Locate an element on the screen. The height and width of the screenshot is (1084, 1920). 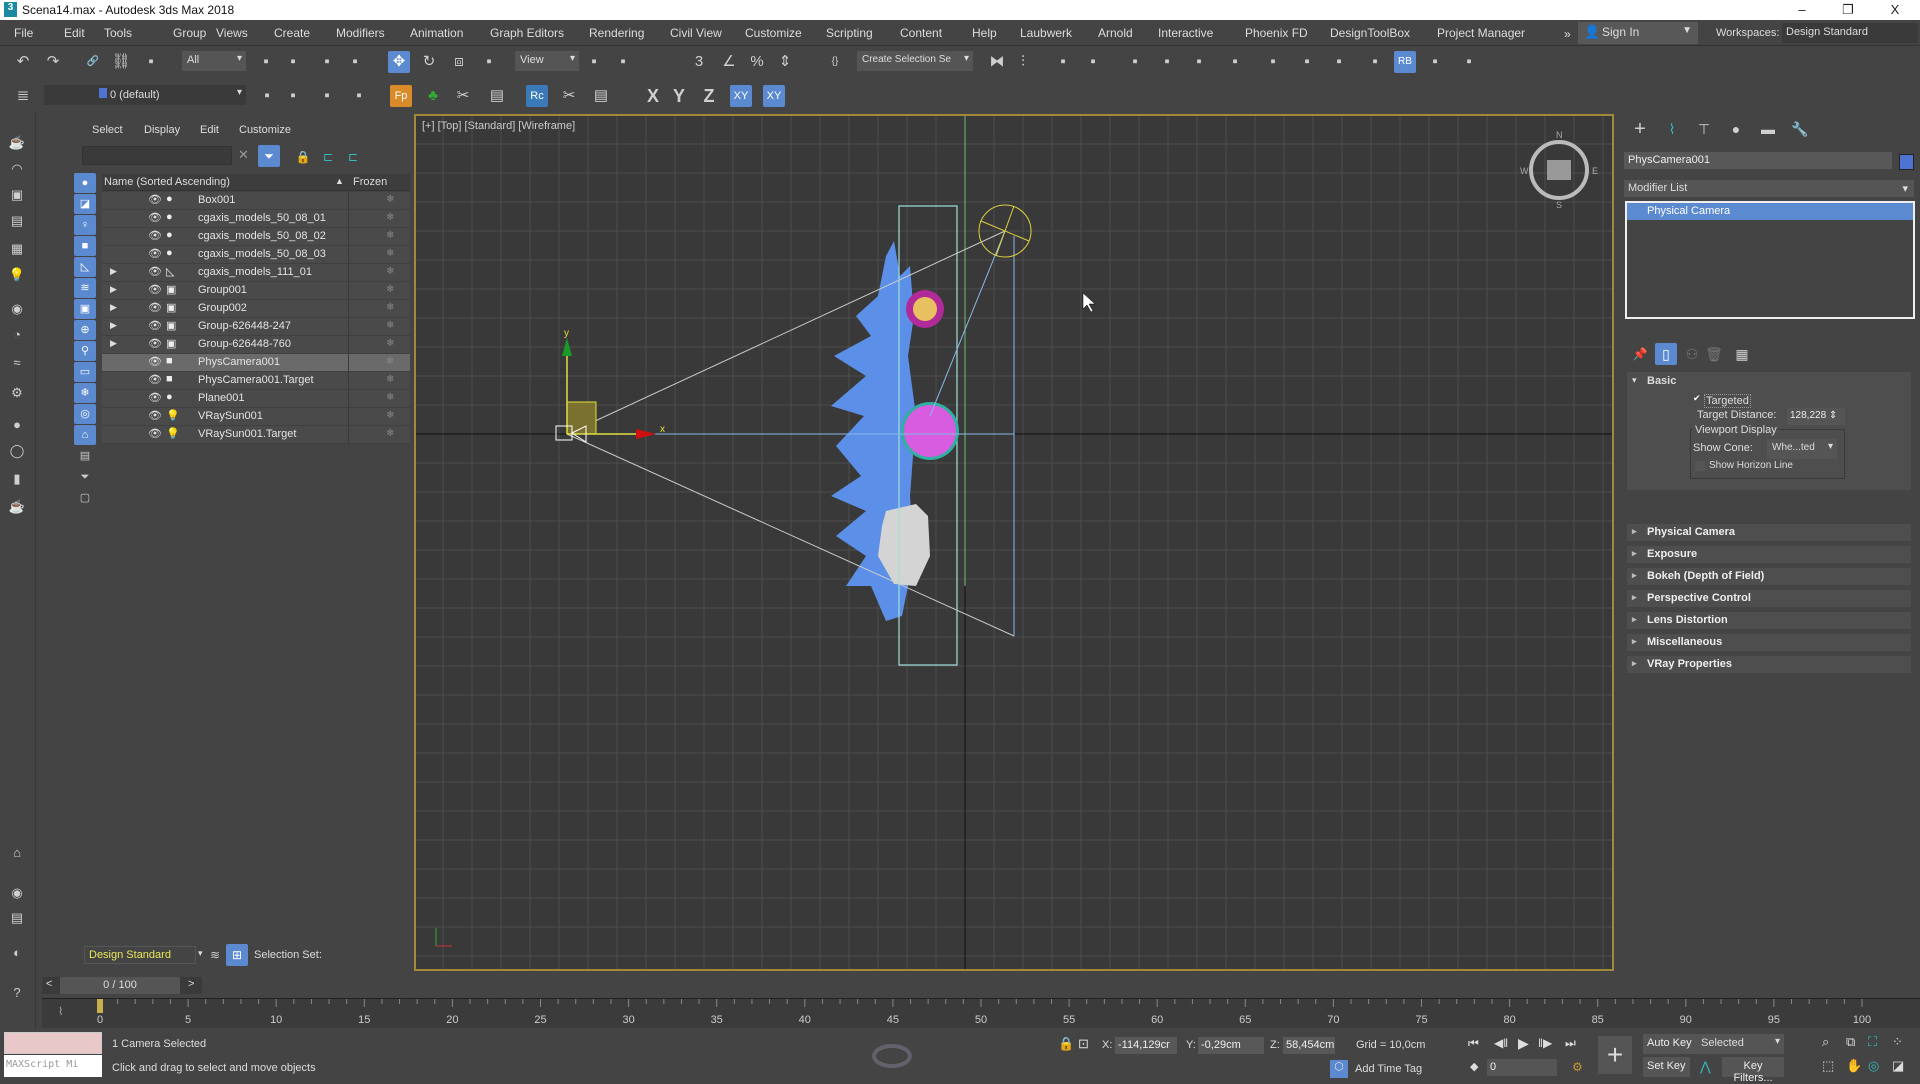
clear-search-icon: ✕ is located at coordinates (243, 155).